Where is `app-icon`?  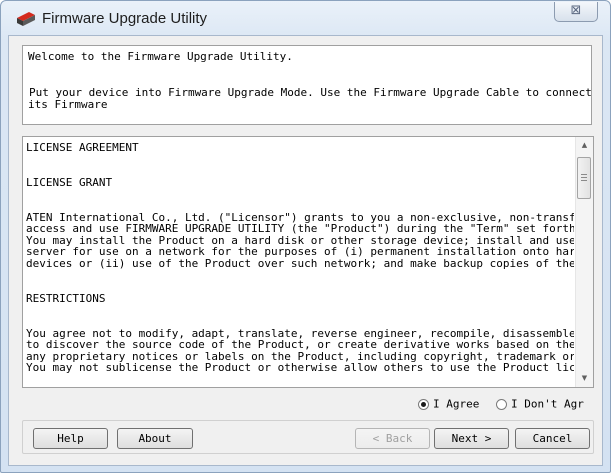 app-icon is located at coordinates (26, 19).